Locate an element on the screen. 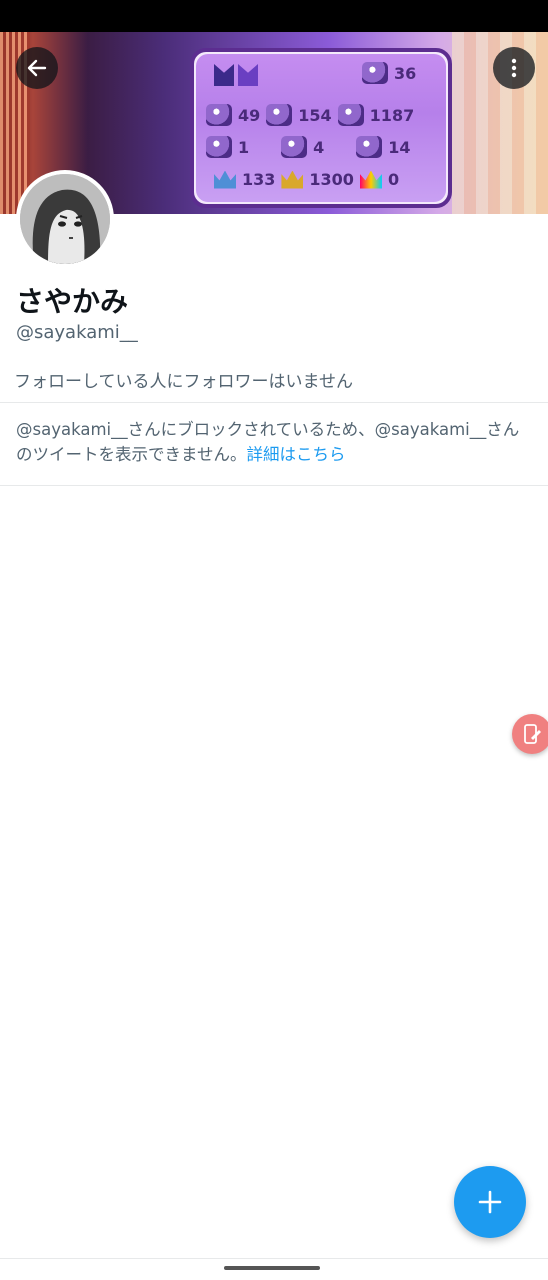 The image size is (548, 1280). followers-you-know-note: フォローしている人にフォロワーはいません is located at coordinates (183, 382).